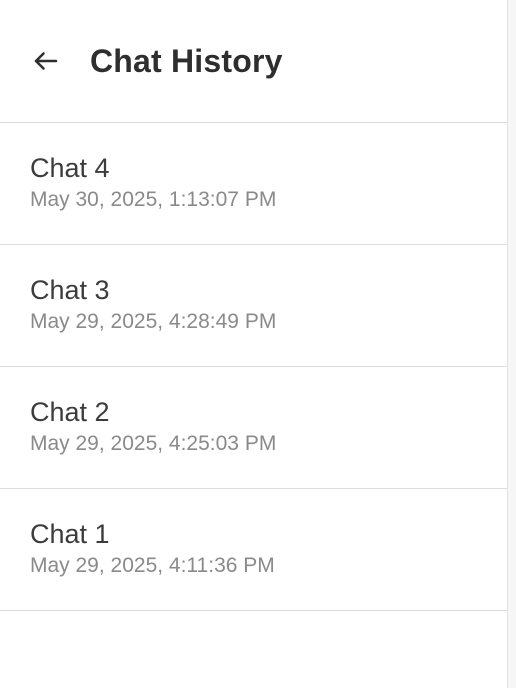 Image resolution: width=516 pixels, height=688 pixels. I want to click on chat-timestamp: May 29, 2025, 4:11:36 PM, so click(152, 565).